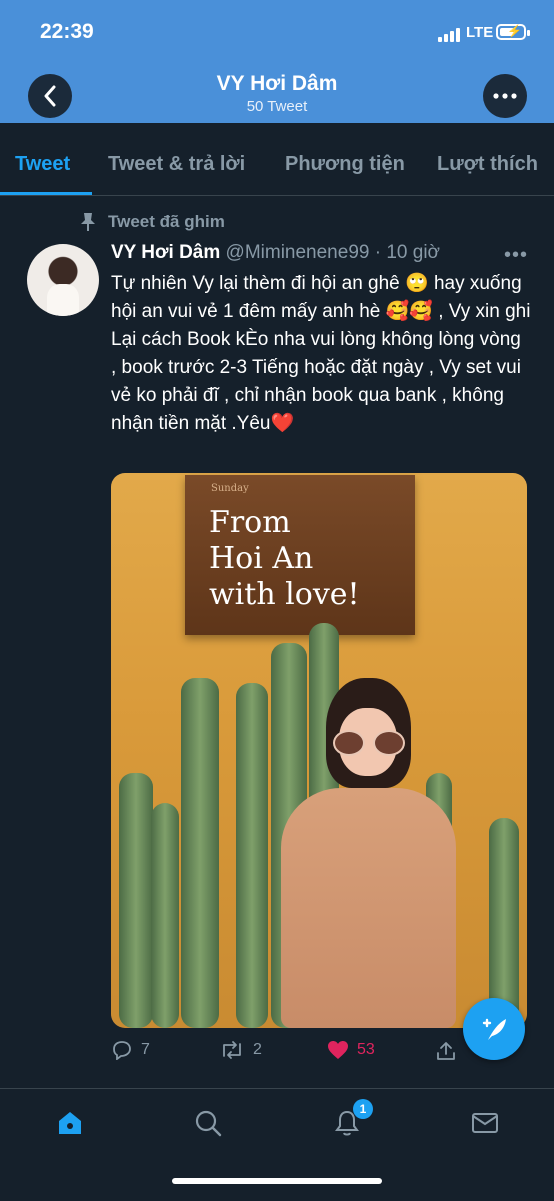  What do you see at coordinates (366, 1049) in the screenshot?
I see `like-count: 53` at bounding box center [366, 1049].